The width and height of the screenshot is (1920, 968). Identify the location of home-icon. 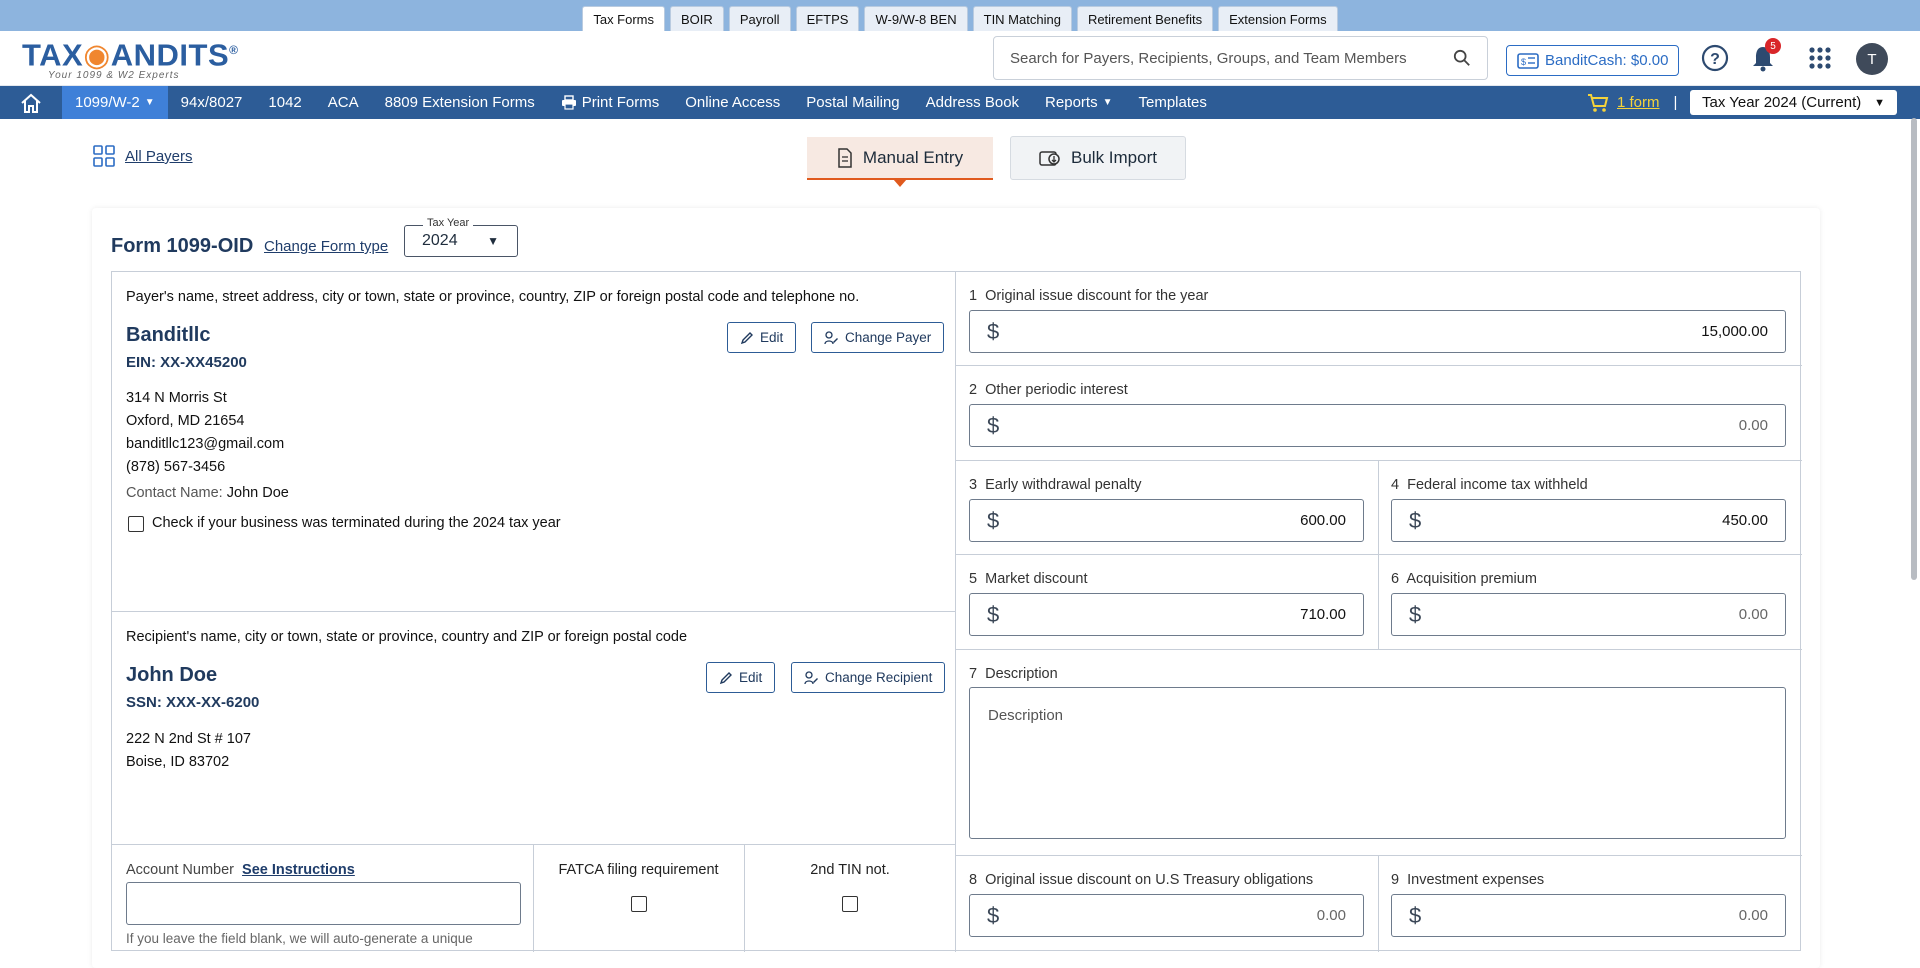
(31, 102).